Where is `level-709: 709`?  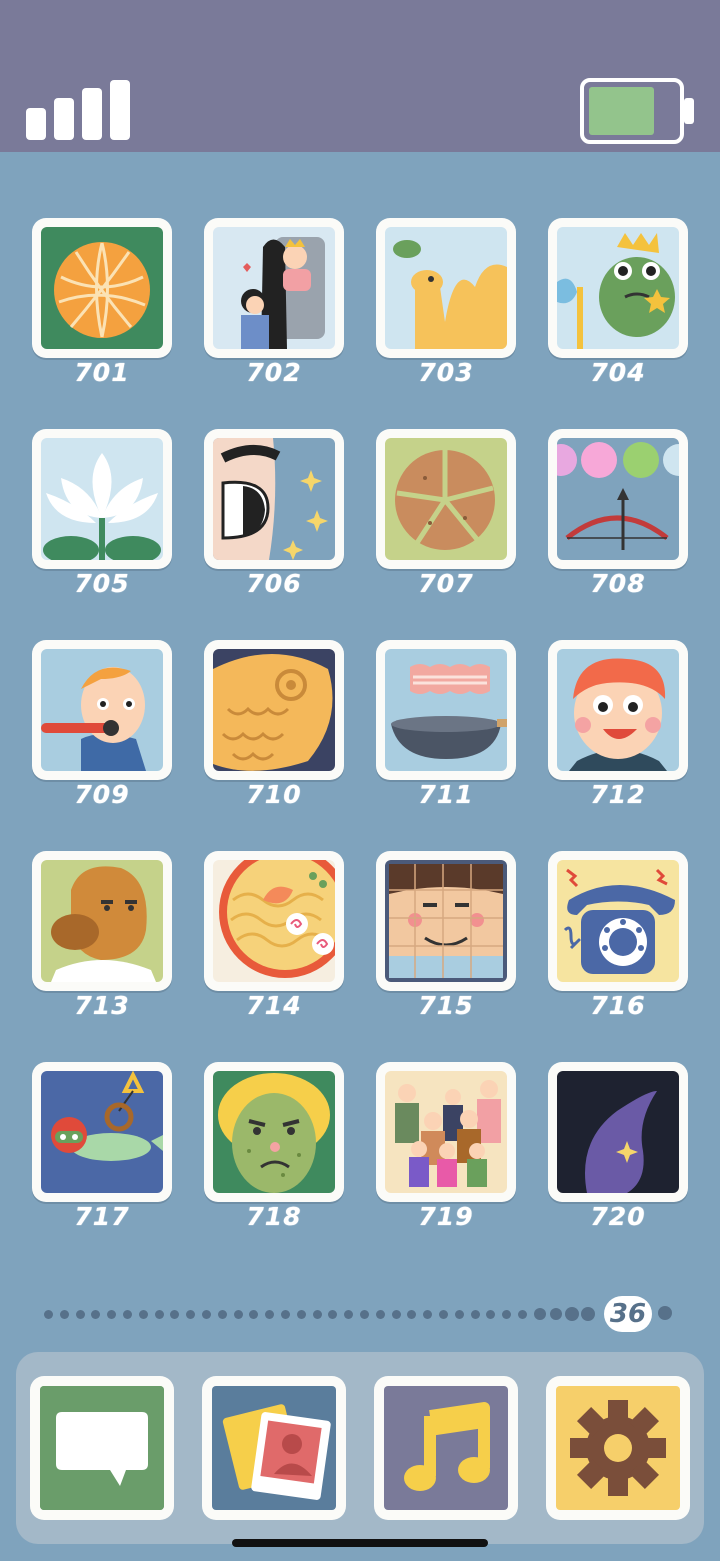 level-709: 709 is located at coordinates (102, 724).